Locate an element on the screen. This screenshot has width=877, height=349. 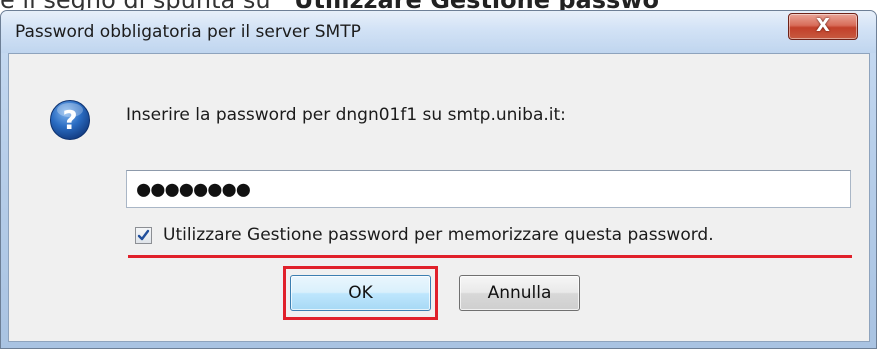
remember-password-checkbox is located at coordinates (143, 235).